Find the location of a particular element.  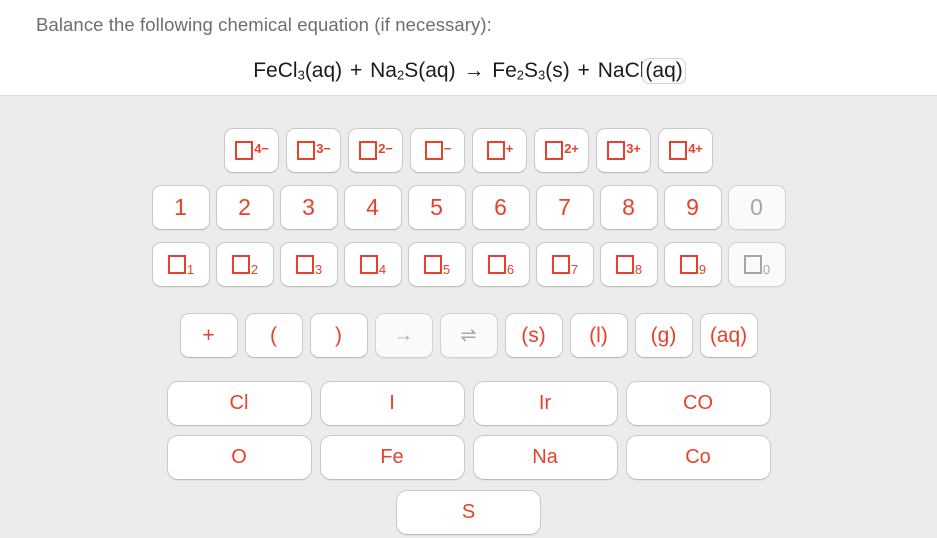

subscript-index: 3 is located at coordinates (318, 269).